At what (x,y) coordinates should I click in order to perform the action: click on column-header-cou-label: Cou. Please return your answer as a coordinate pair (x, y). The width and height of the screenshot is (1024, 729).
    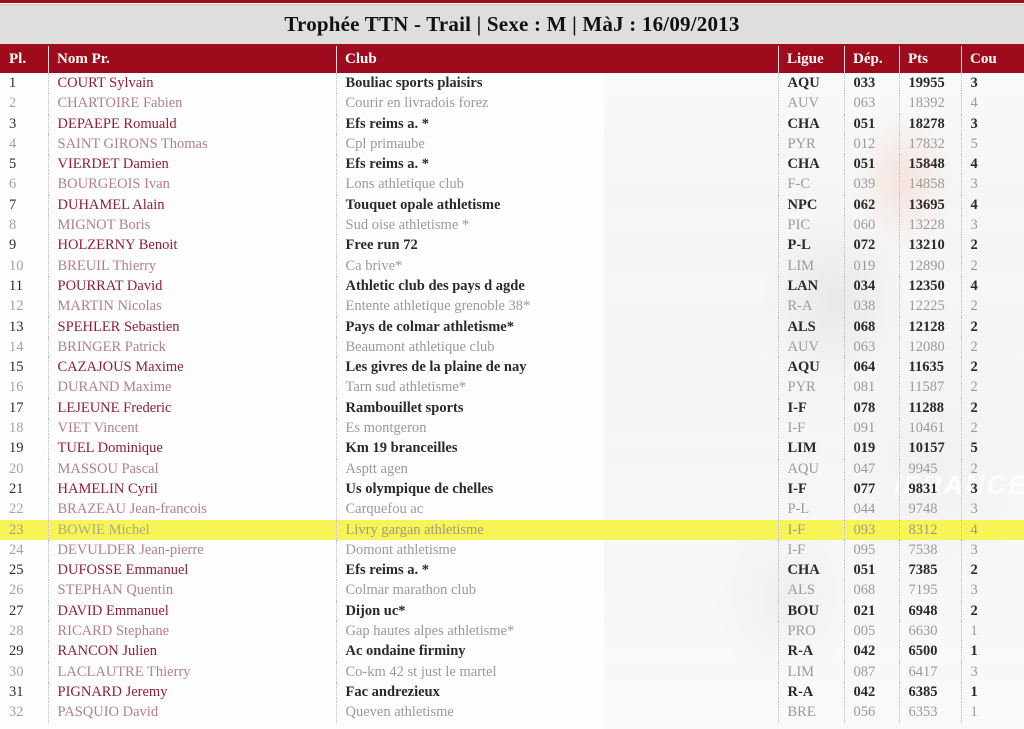
    Looking at the image, I should click on (983, 59).